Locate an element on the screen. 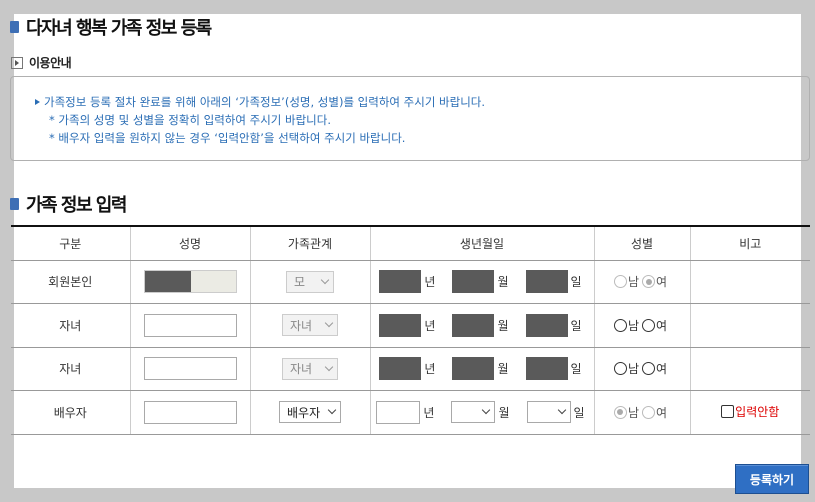 This screenshot has width=815, height=502. masked-name is located at coordinates (167, 282).